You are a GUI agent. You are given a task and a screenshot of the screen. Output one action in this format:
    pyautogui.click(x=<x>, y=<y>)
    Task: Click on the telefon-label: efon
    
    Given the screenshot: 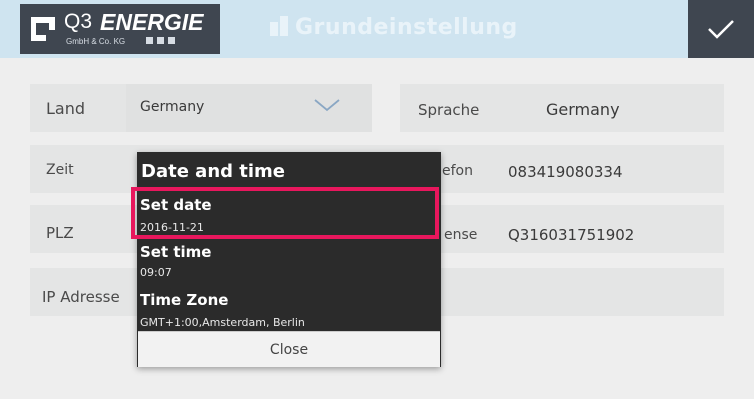 What is the action you would take?
    pyautogui.click(x=457, y=171)
    